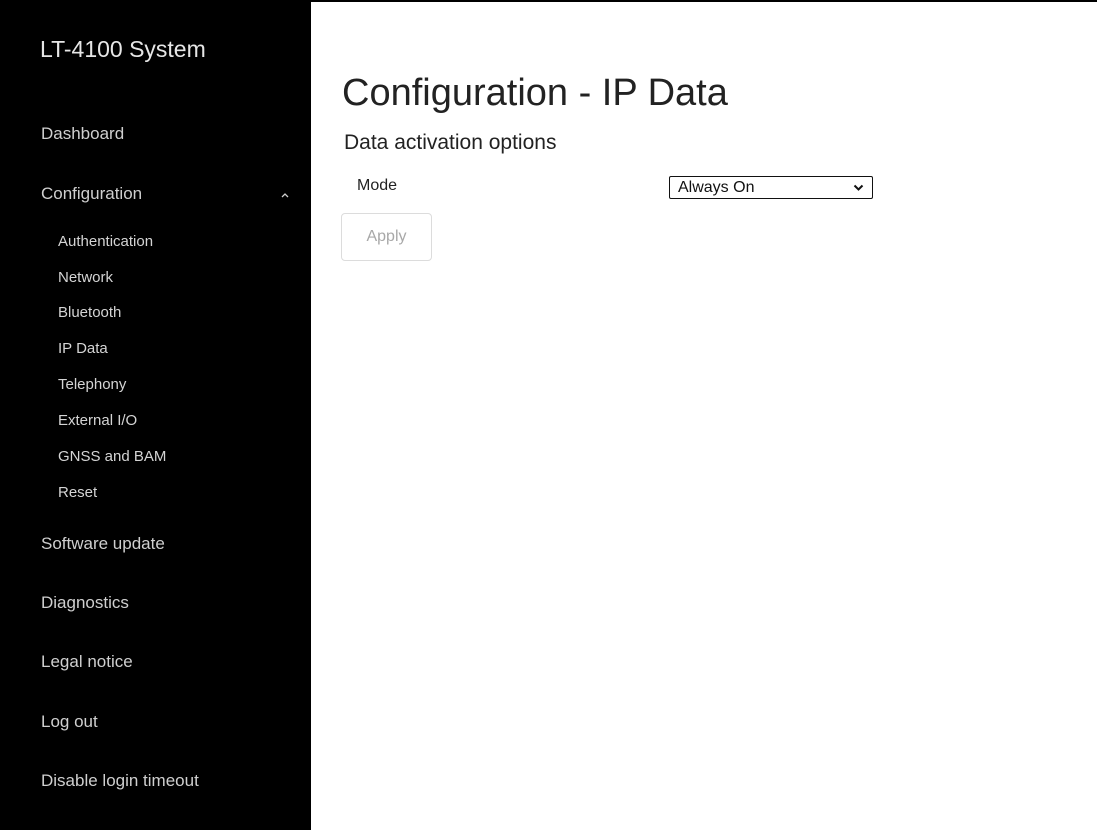 Image resolution: width=1099 pixels, height=830 pixels. I want to click on sidebar-subitem-network: Network, so click(85, 277).